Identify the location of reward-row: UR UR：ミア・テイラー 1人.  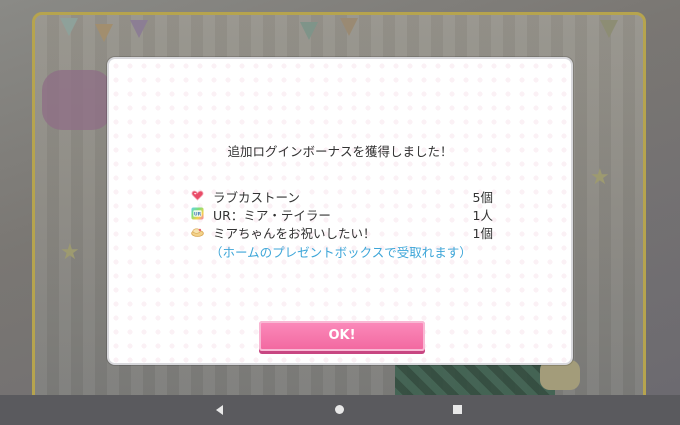
(342, 214).